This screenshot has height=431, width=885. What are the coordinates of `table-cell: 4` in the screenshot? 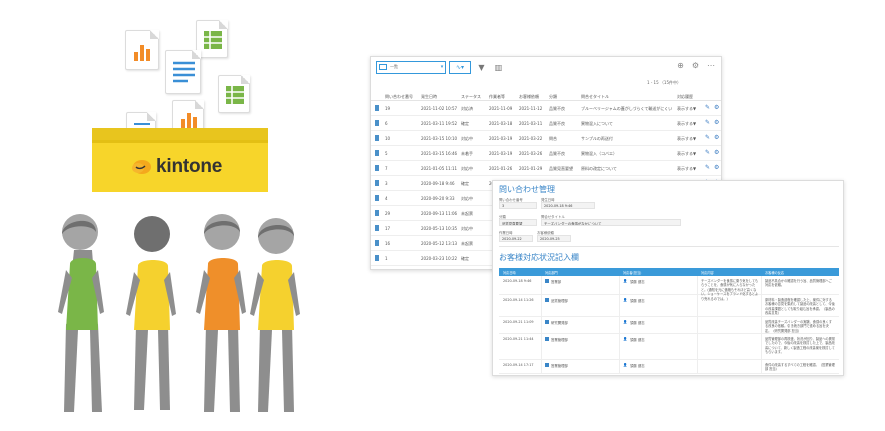 It's located at (386, 198).